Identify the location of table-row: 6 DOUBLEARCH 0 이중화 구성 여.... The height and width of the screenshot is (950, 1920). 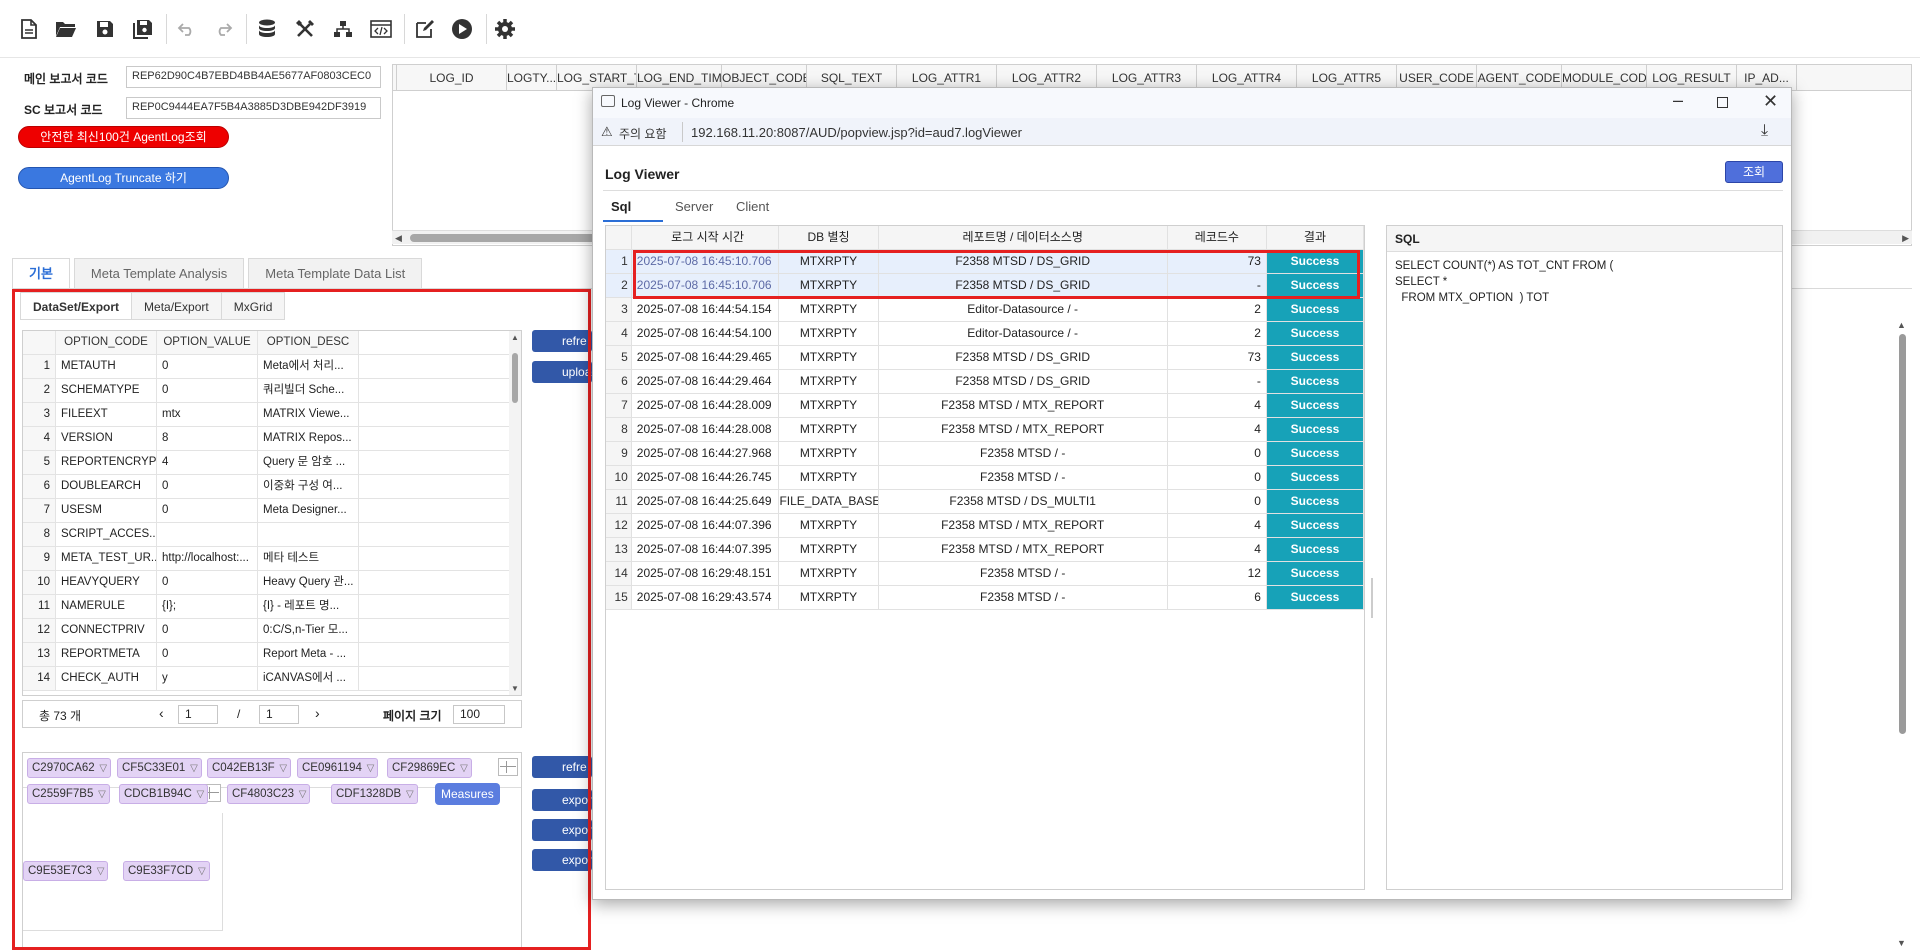
(272, 487).